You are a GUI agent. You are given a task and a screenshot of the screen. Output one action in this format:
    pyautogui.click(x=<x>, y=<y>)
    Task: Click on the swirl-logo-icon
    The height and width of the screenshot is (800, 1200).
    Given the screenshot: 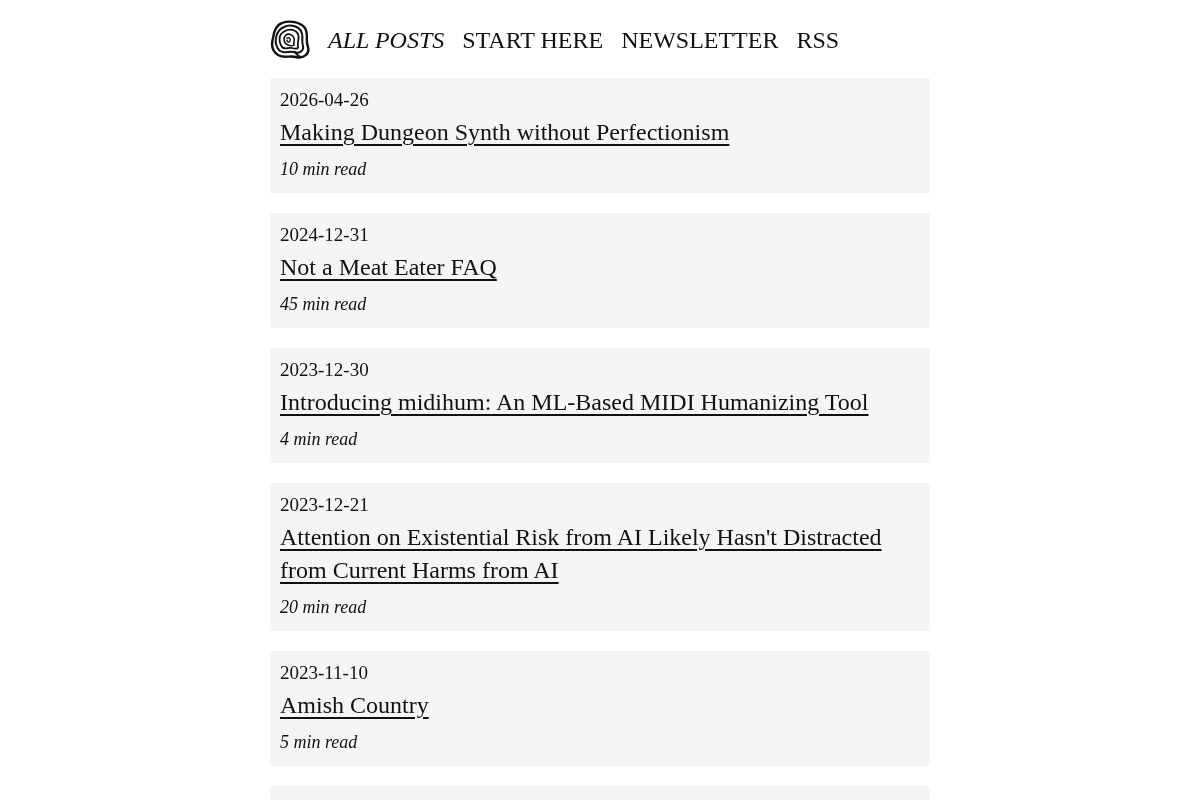 What is the action you would take?
    pyautogui.click(x=290, y=40)
    